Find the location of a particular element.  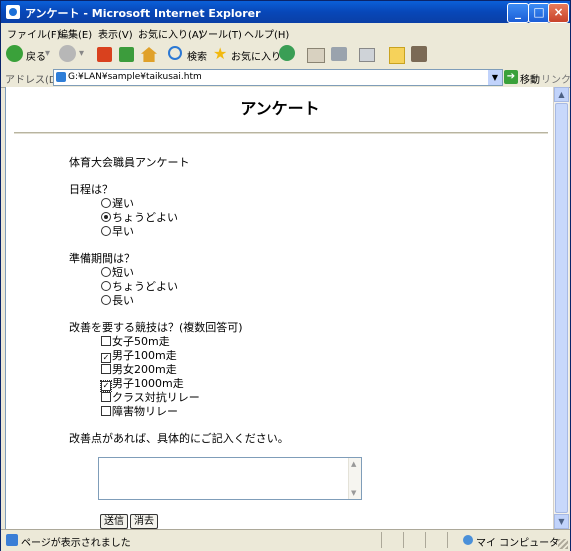

comment-textarea: ▲ ▼ is located at coordinates (230, 478).